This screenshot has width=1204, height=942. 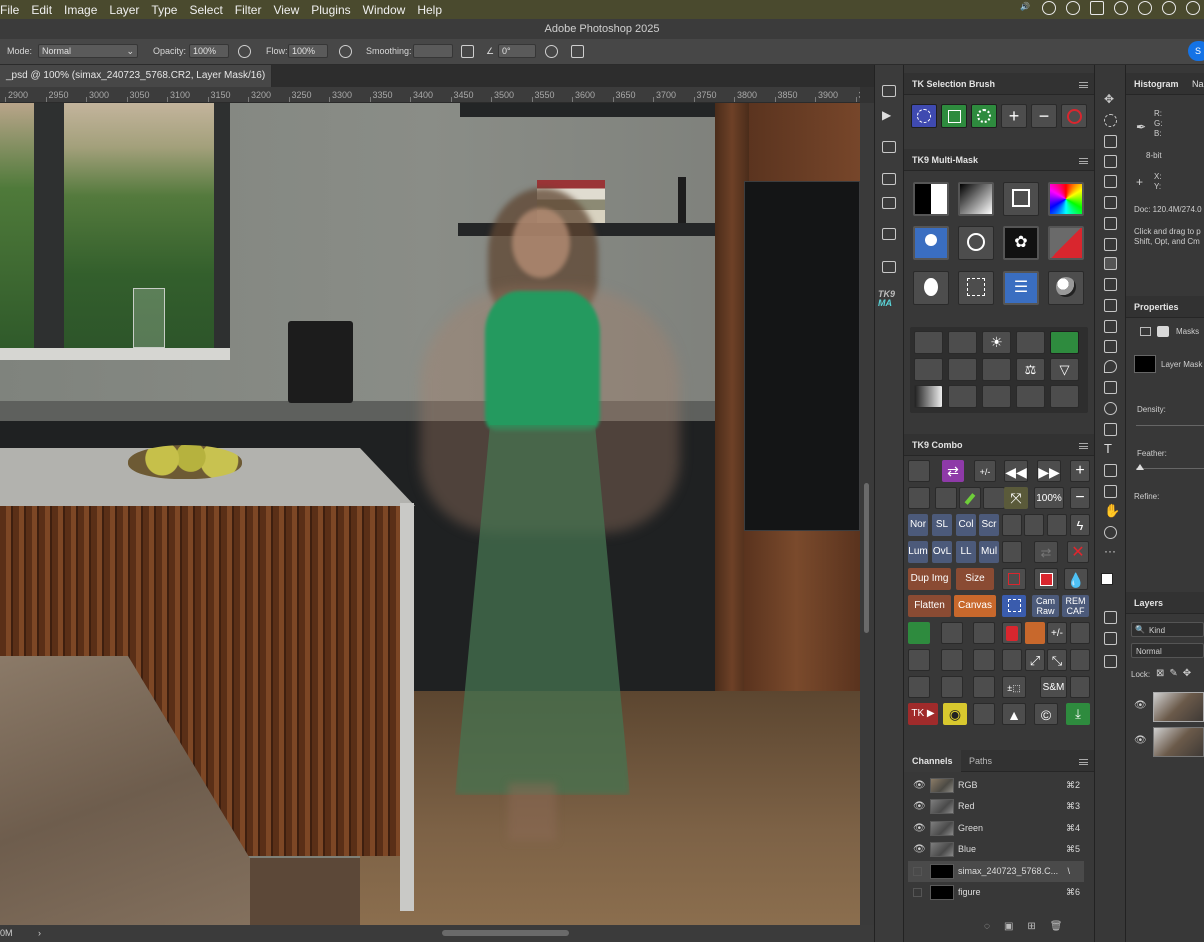 I want to click on brightness-icon: ☀, so click(x=996, y=342).